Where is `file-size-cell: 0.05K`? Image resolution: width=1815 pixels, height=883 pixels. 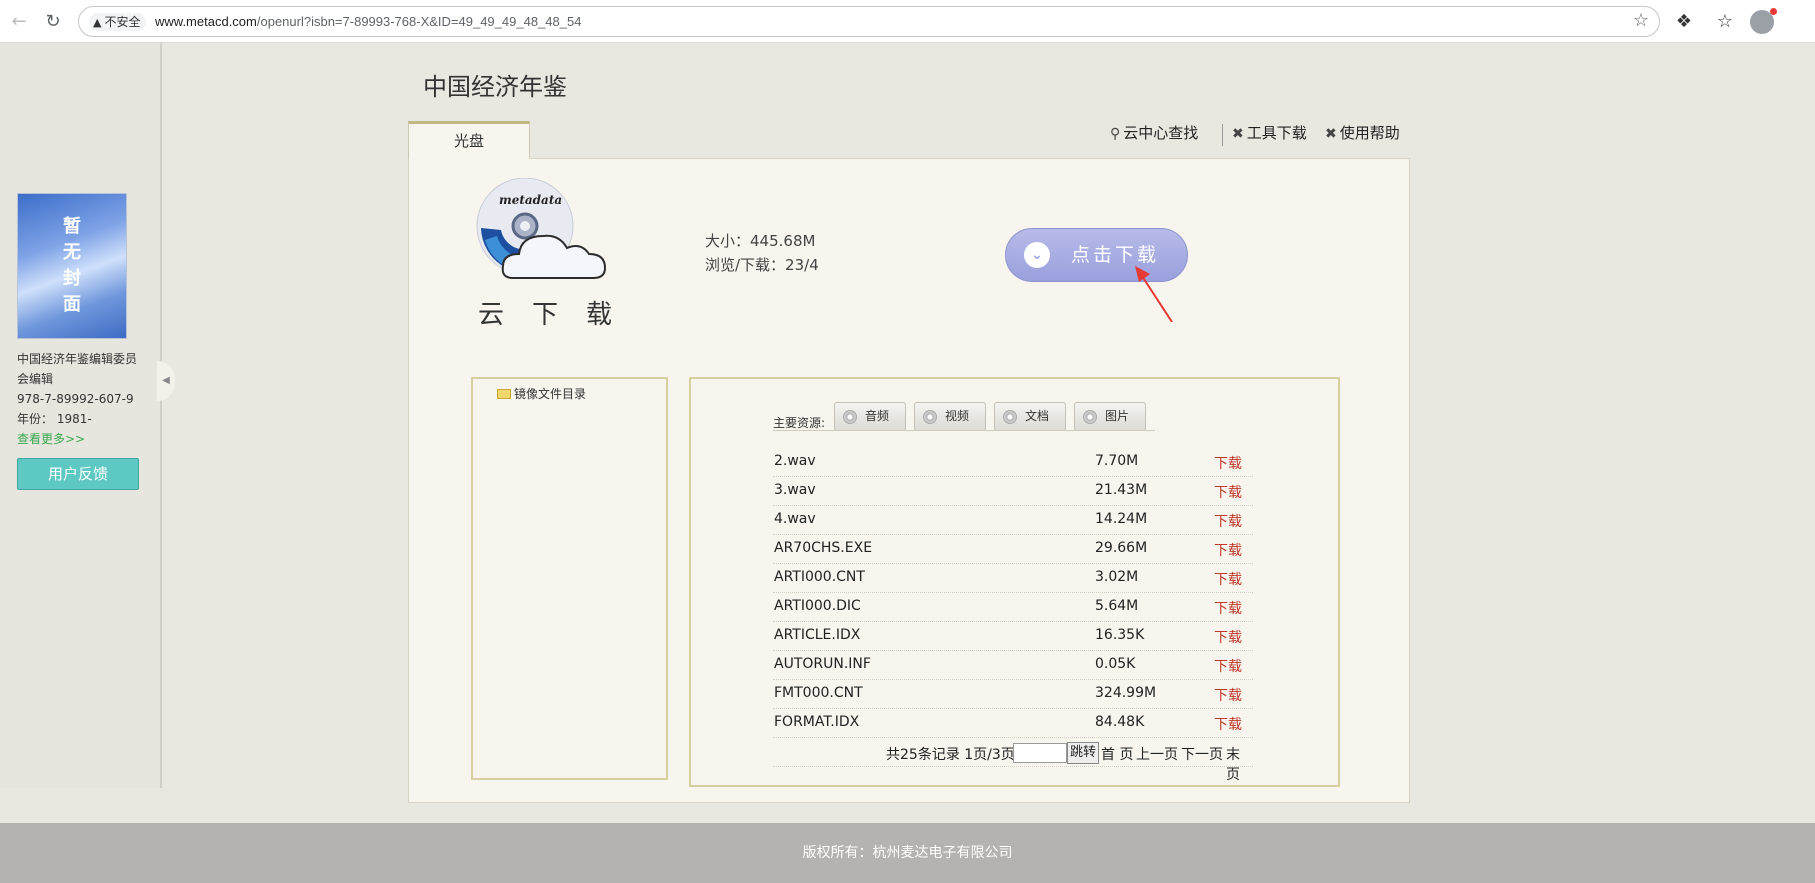 file-size-cell: 0.05K is located at coordinates (1115, 664).